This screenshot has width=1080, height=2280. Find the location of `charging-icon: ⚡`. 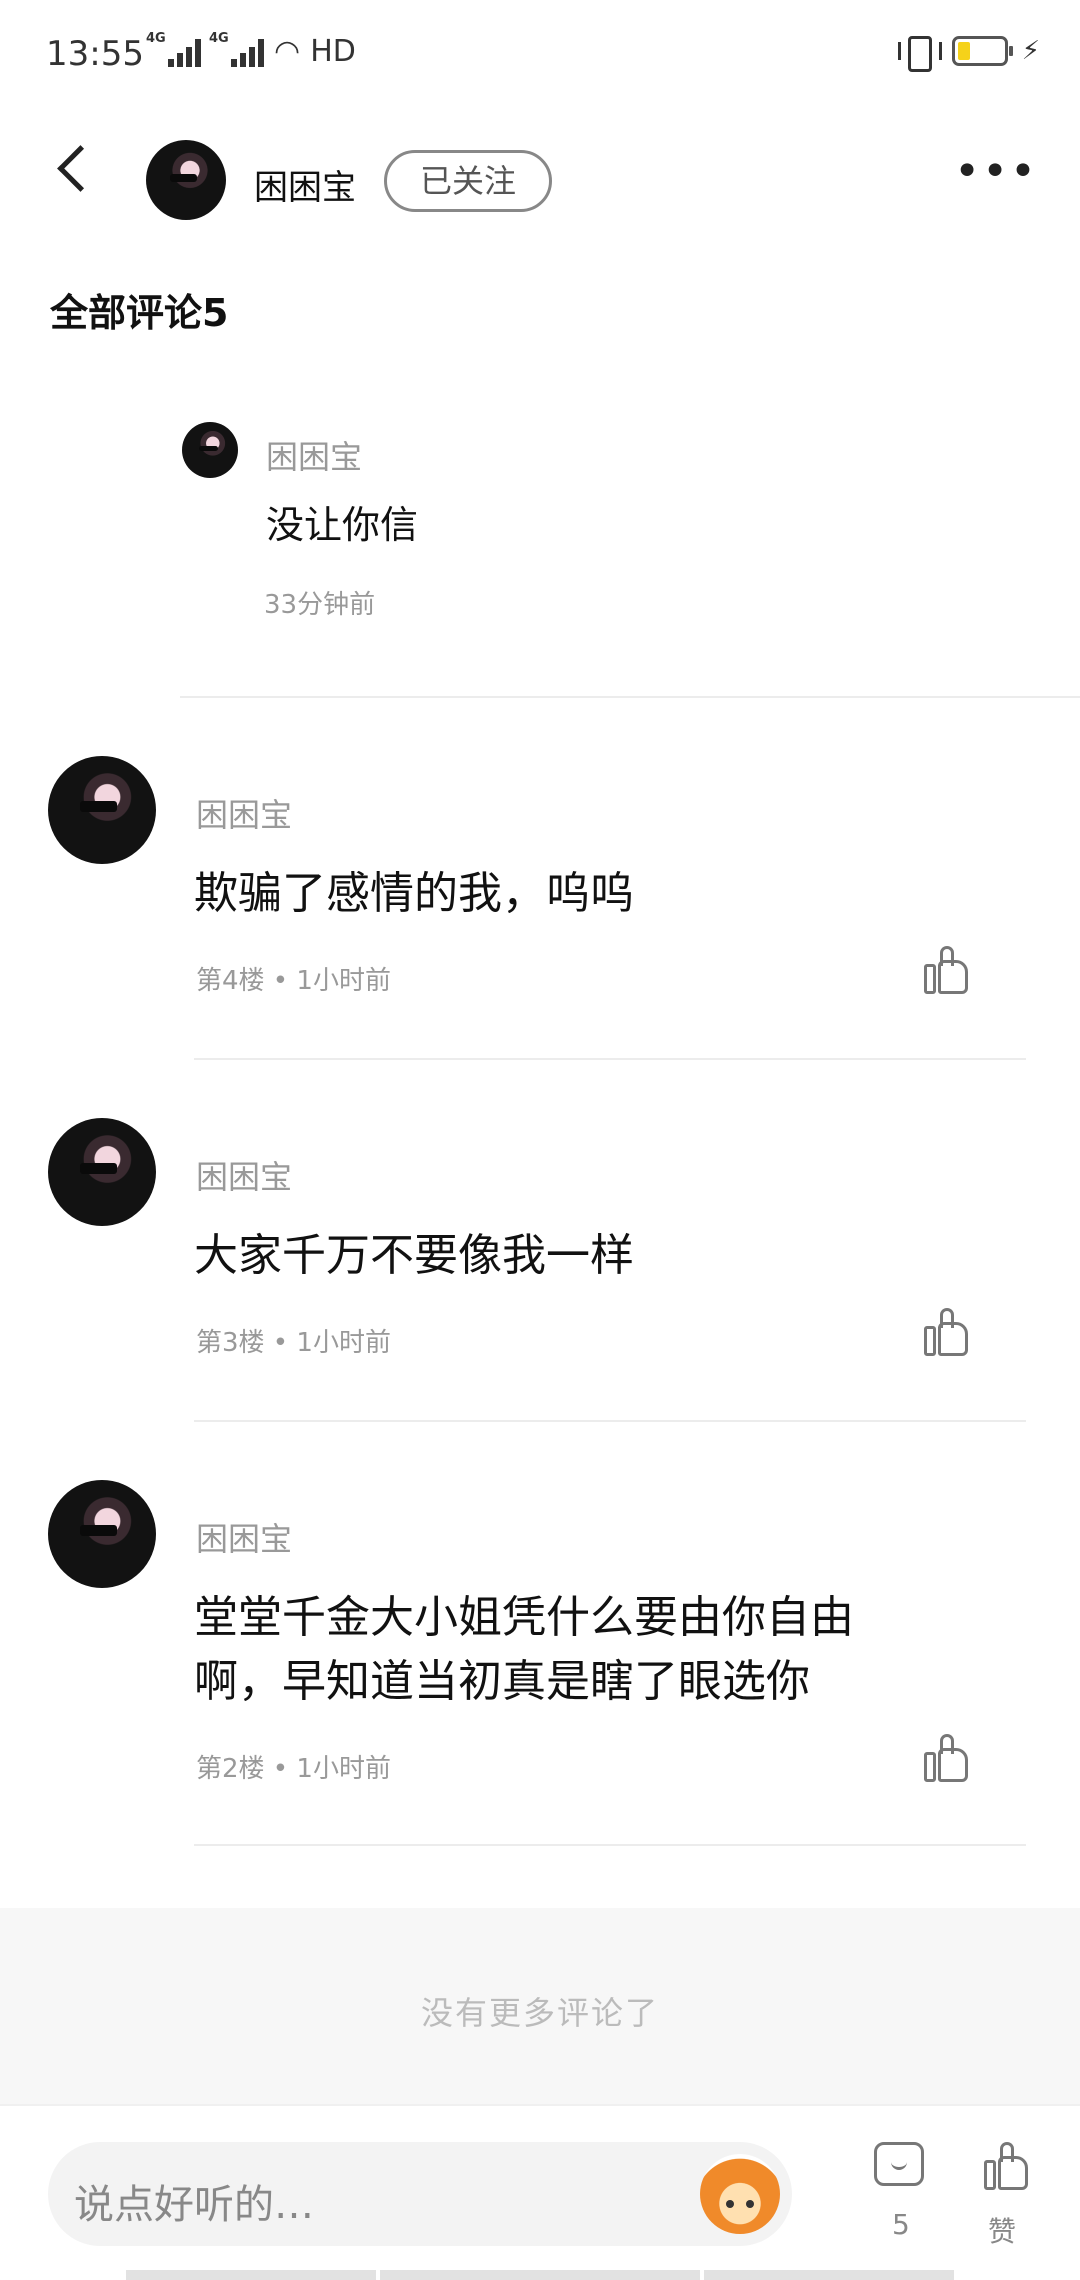

charging-icon: ⚡ is located at coordinates (1030, 51).